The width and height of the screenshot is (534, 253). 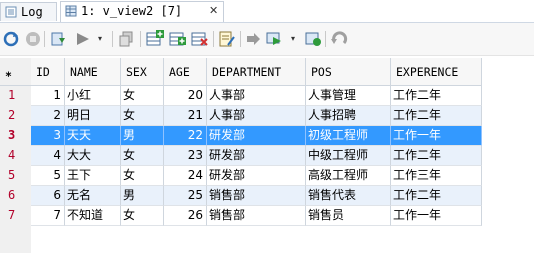 I want to click on query-icon, so click(x=83, y=39).